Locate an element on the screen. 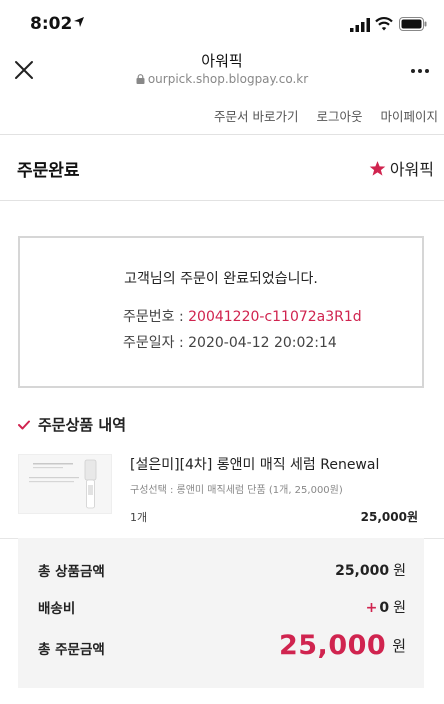  ordered-items-title: 주문상품 내역 is located at coordinates (82, 425).